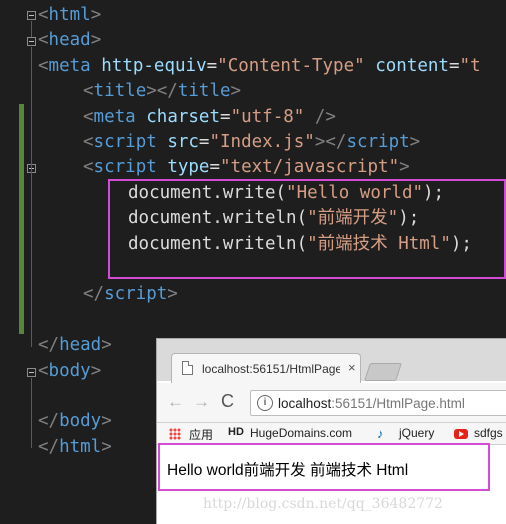 This screenshot has height=524, width=506. Describe the element at coordinates (31, 15) in the screenshot. I see `fold-toggle-html` at that location.